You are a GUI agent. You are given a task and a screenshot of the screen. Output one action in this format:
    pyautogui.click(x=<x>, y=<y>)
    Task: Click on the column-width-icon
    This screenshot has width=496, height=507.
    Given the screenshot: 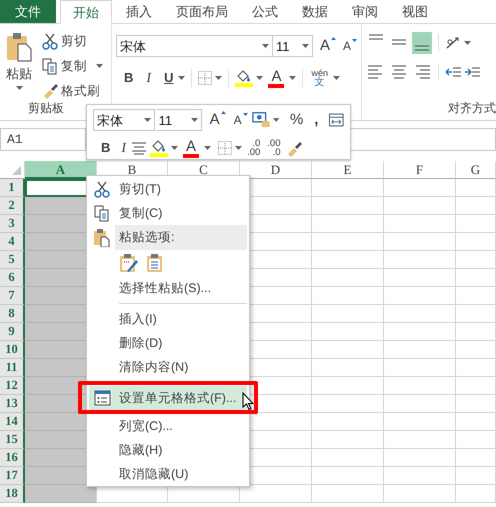 What is the action you would take?
    pyautogui.click(x=336, y=120)
    